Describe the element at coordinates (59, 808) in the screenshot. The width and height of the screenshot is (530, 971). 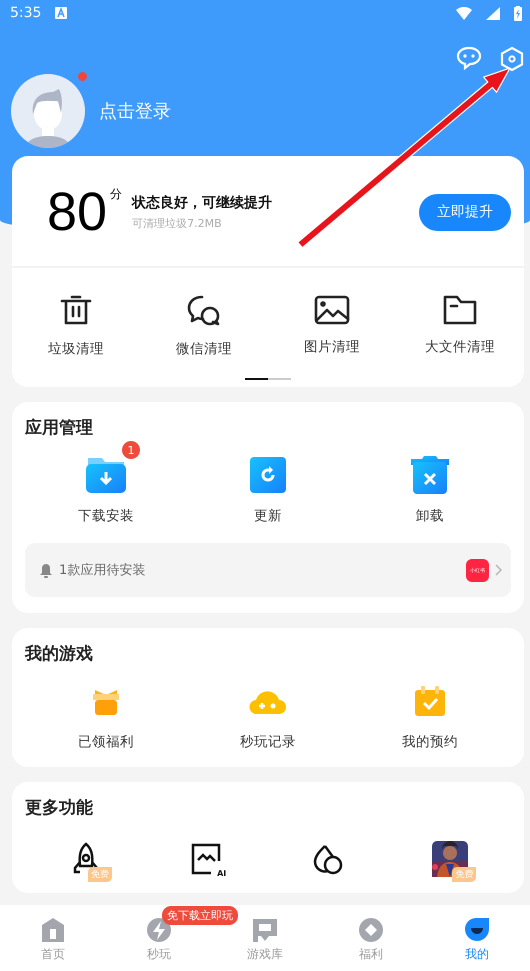
I see `section-title: 更多功能` at that location.